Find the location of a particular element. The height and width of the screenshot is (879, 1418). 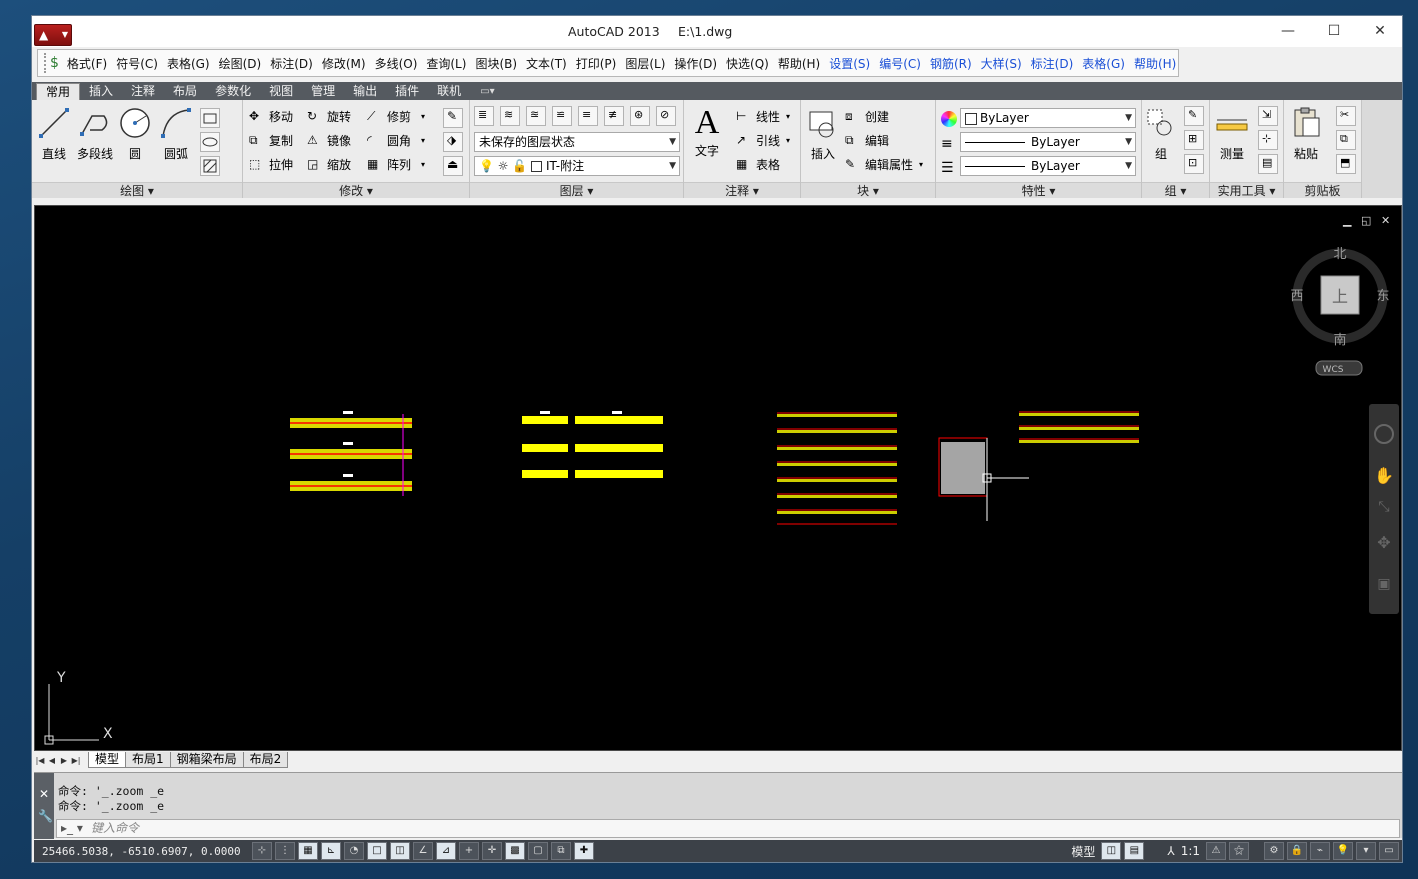

menu-dimension: 标注(D) is located at coordinates (291, 63).